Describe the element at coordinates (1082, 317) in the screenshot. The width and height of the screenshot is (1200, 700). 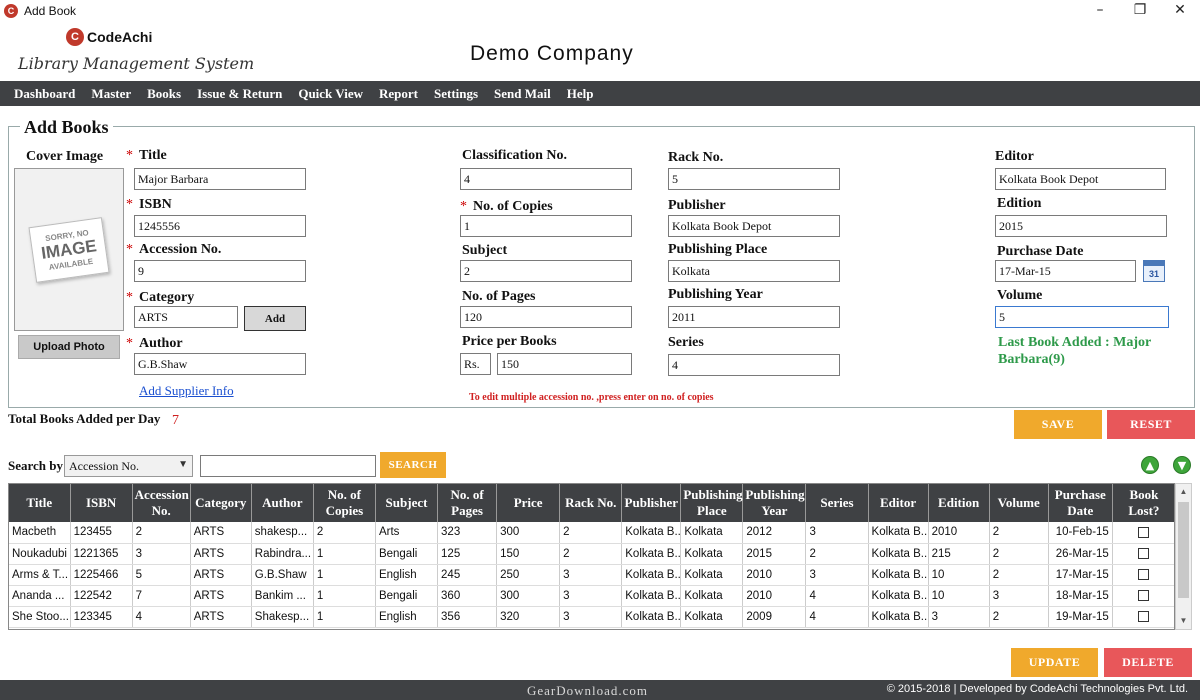
I see `volume-input: 5` at that location.